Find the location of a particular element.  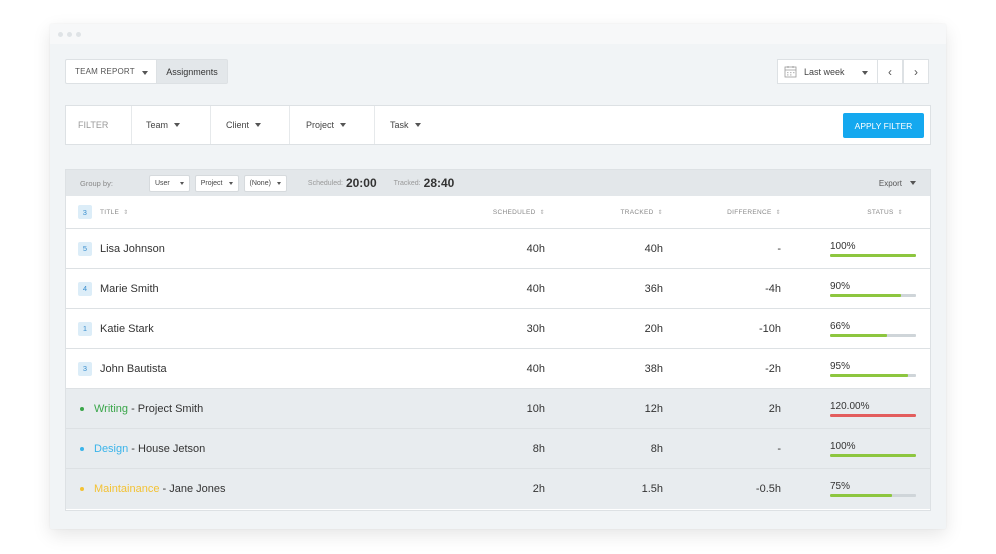

table-row: 3 John Bautista 40h 38h -2h 95% is located at coordinates (498, 369).